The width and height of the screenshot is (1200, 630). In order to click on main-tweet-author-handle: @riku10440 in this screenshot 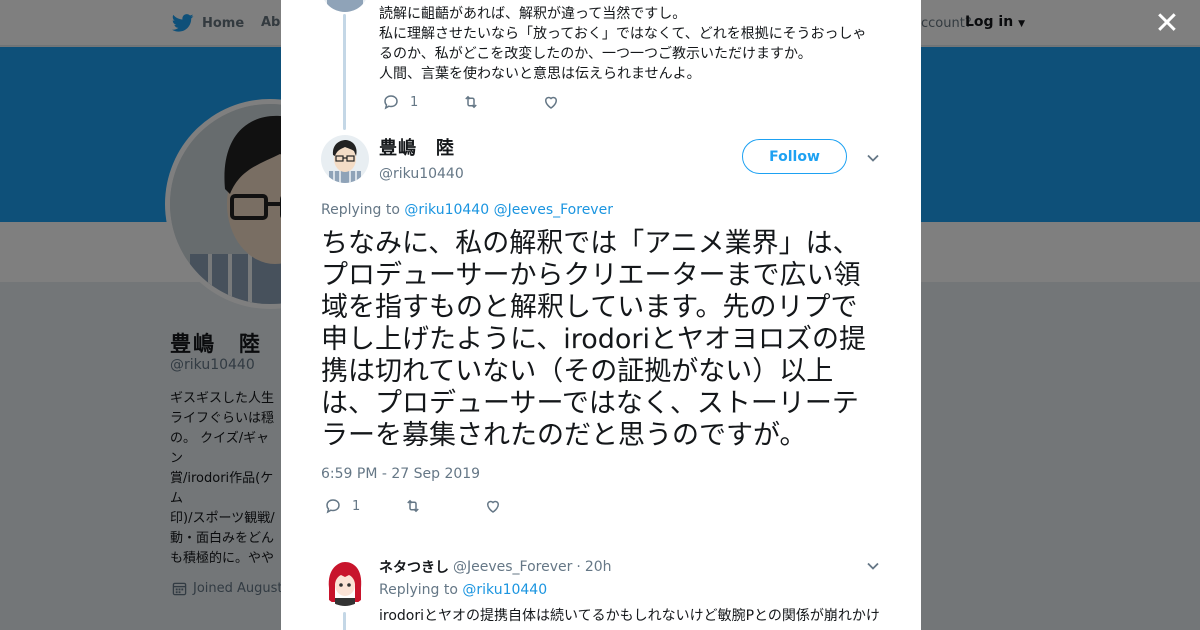, I will do `click(421, 174)`.